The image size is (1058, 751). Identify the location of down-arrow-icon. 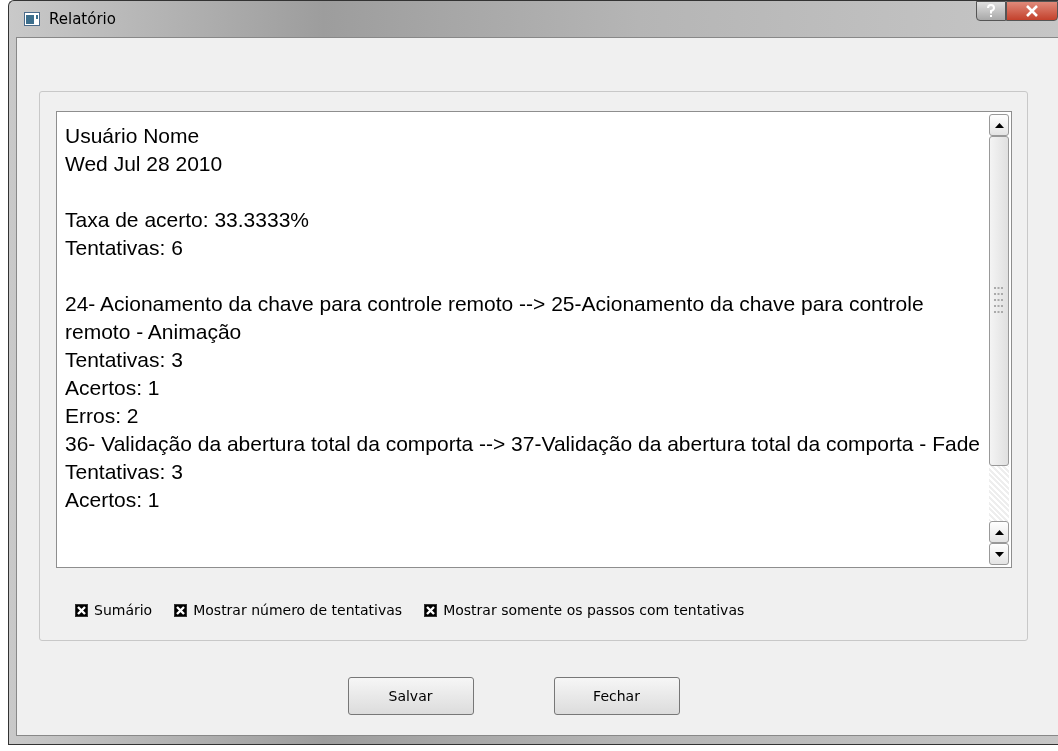
(999, 554).